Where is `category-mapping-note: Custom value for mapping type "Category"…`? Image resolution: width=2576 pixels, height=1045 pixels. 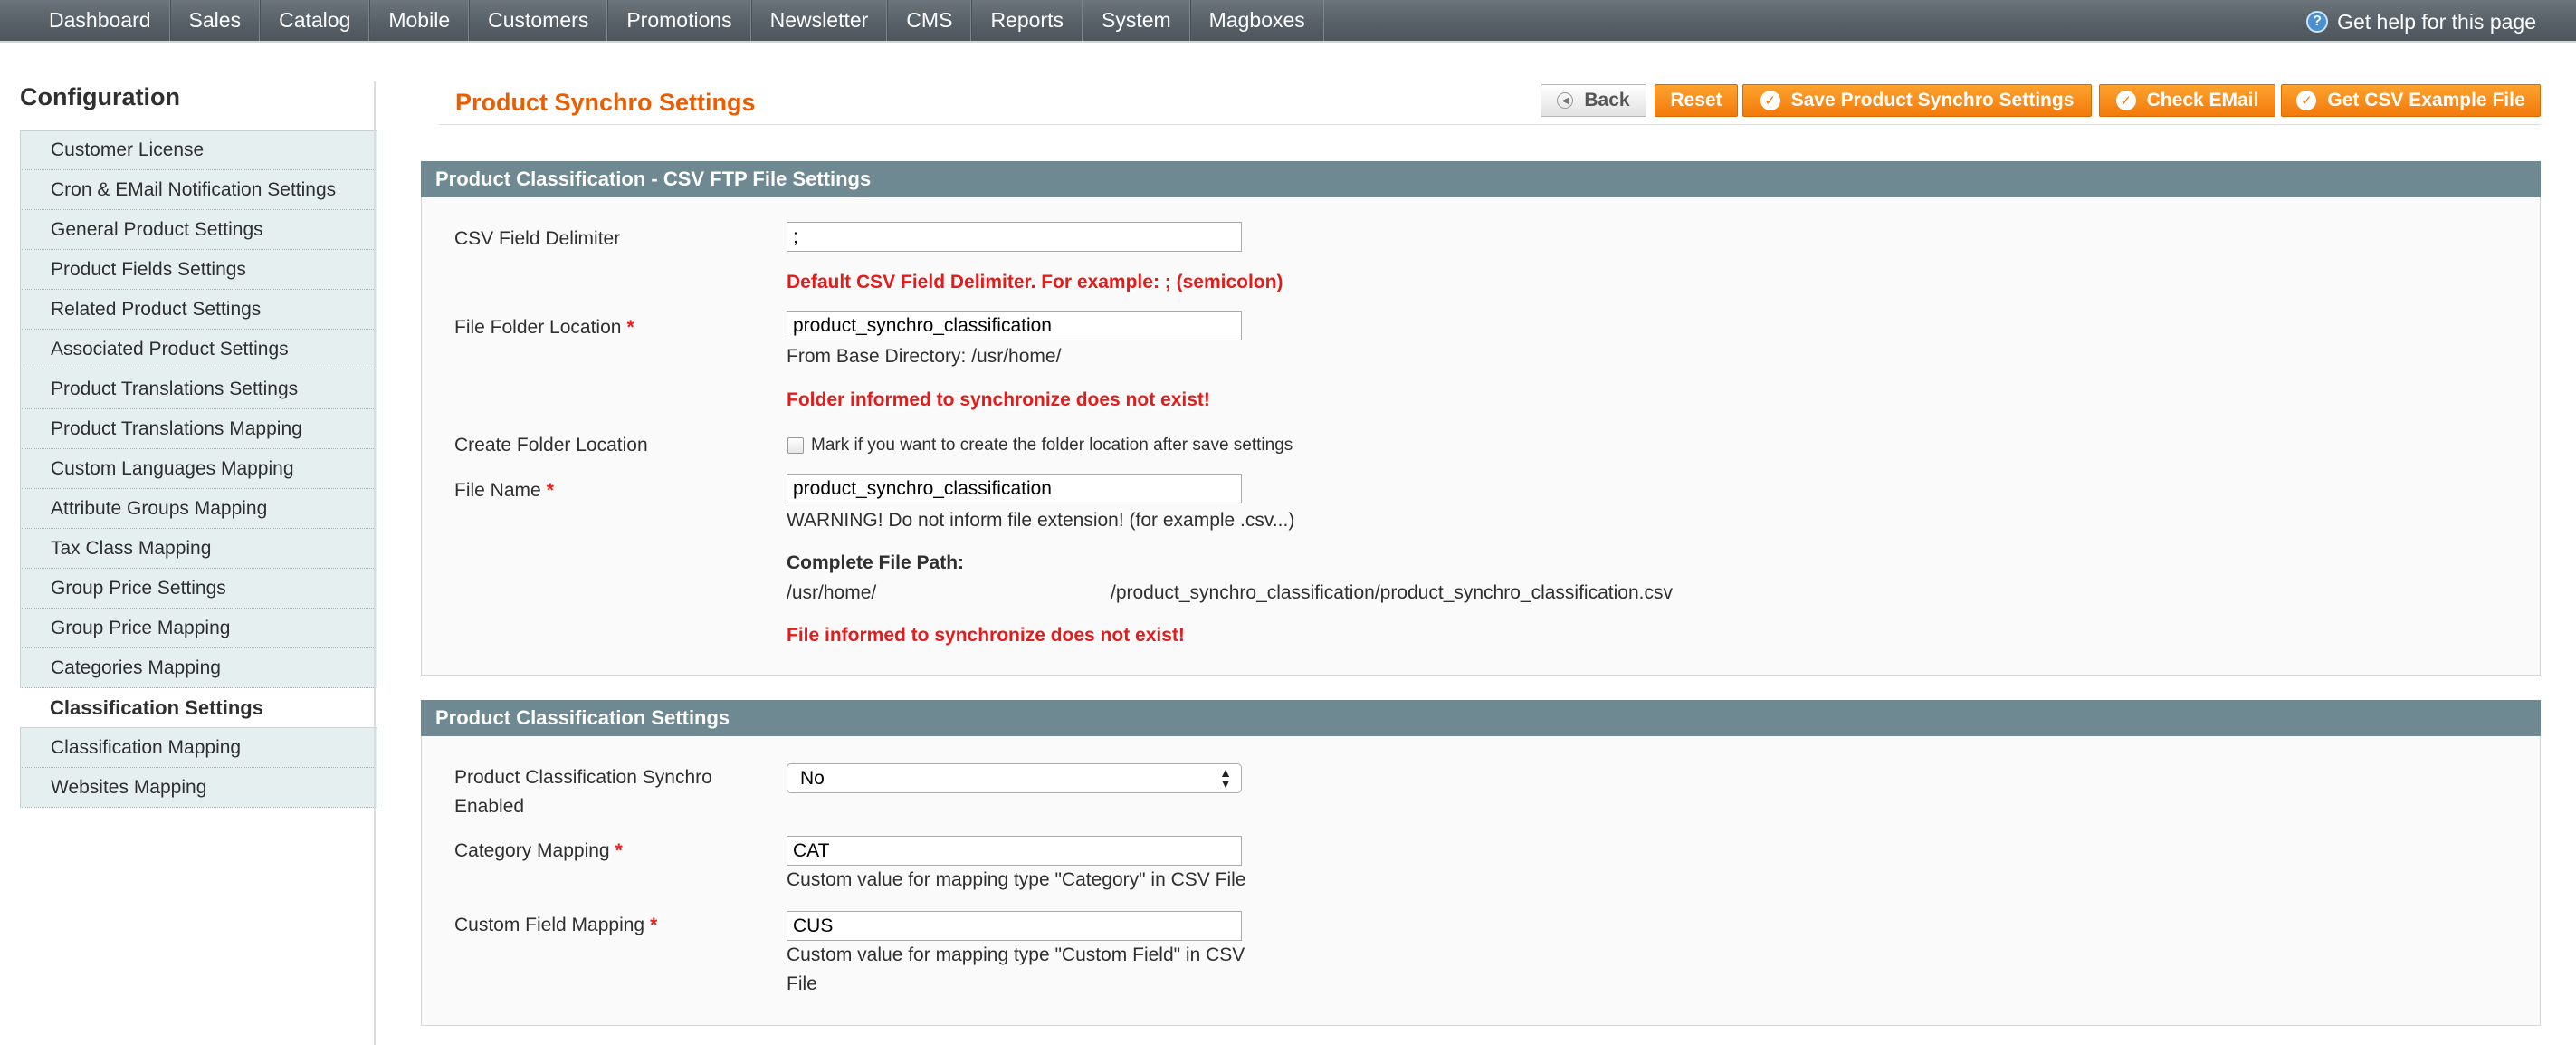 category-mapping-note: Custom value for mapping type "Category"… is located at coordinates (1017, 879).